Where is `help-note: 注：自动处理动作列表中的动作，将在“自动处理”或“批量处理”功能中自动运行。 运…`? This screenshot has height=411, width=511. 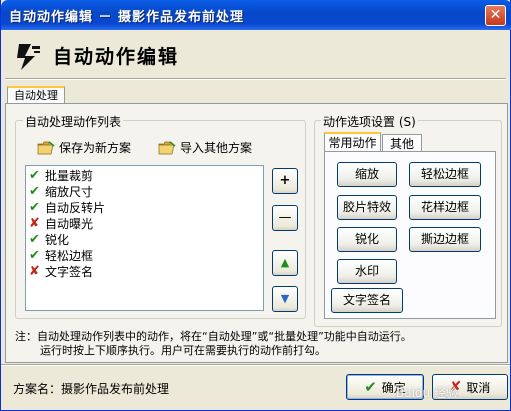
help-note: 注：自动处理动作列表中的动作，将在“自动处理”或“批量处理”功能中自动运行。 运… is located at coordinates (213, 344).